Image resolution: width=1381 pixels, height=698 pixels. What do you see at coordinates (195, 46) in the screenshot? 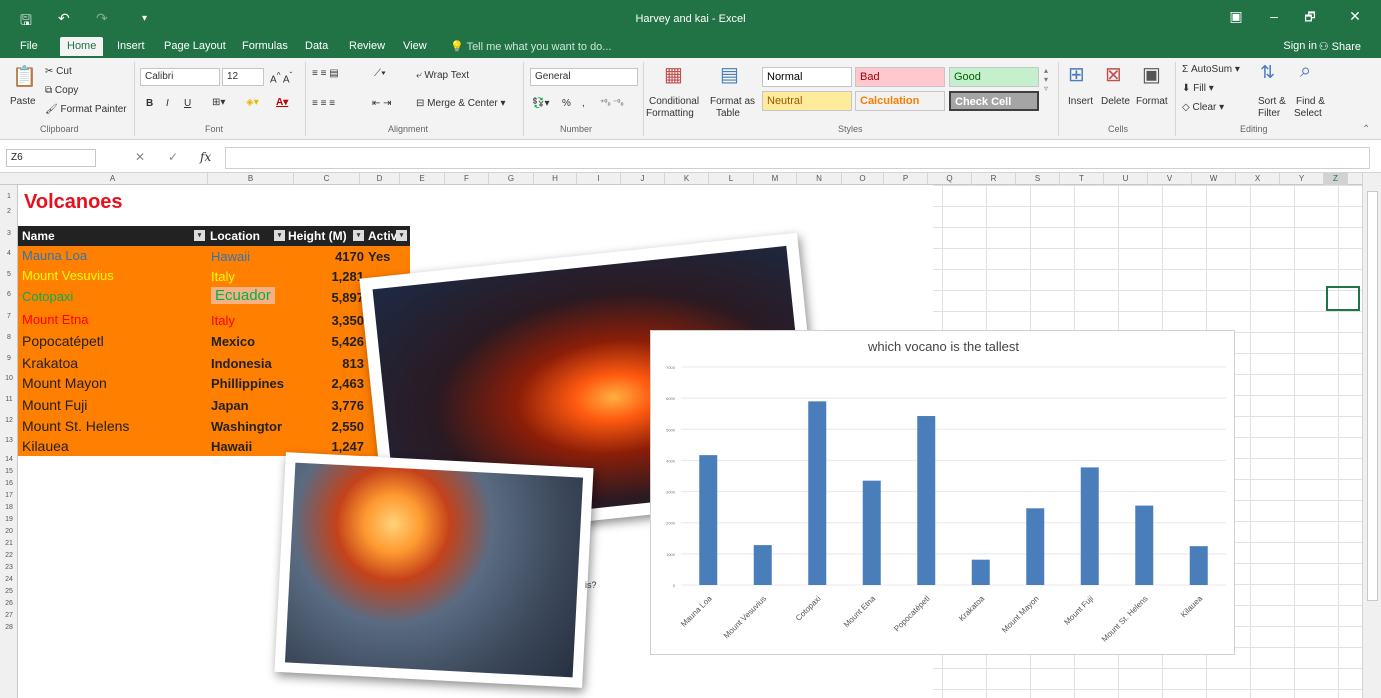
I see `tab-page-layout: Page Layout` at bounding box center [195, 46].